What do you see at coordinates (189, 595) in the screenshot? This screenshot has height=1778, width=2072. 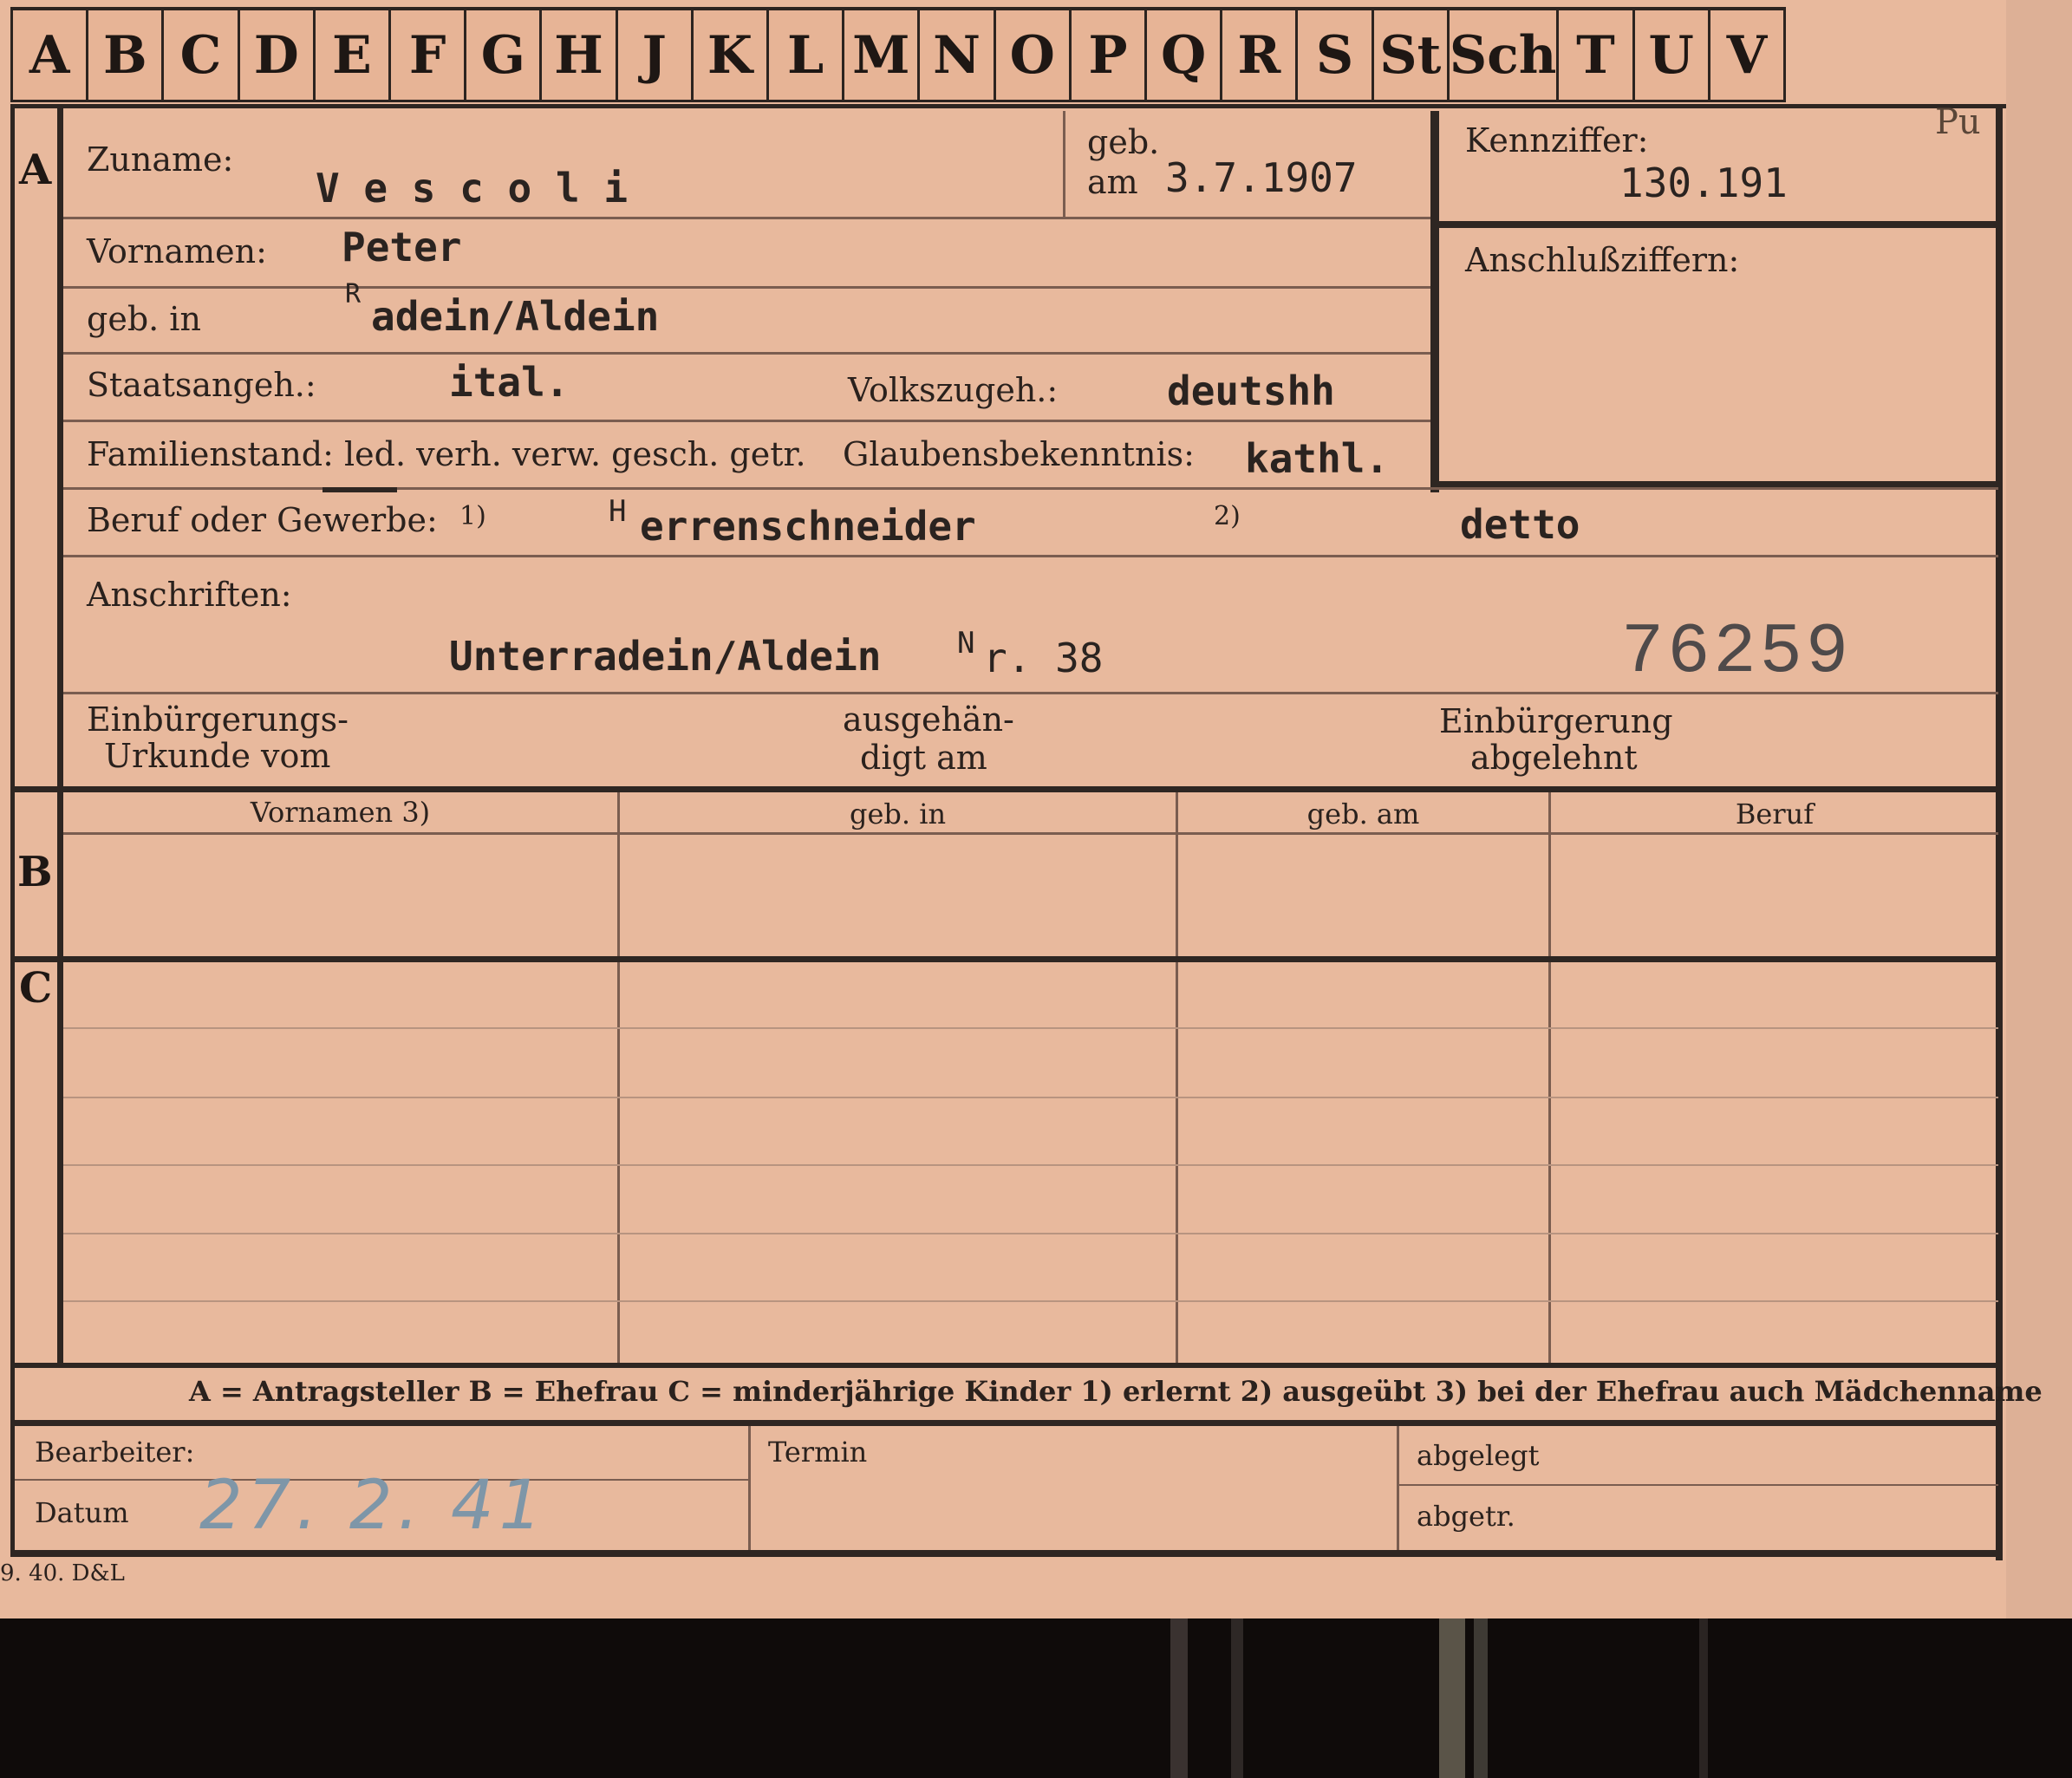 I see `anschriften-label: Anschriften:` at bounding box center [189, 595].